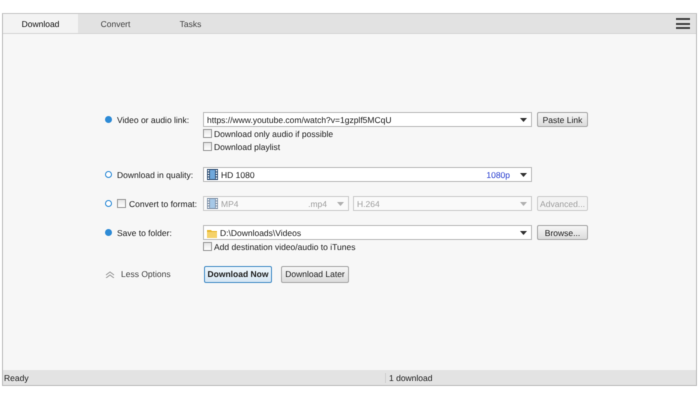  Describe the element at coordinates (367, 119) in the screenshot. I see `url-field: https://www.youtube.com/watch?v=1gzplf5MCqU` at that location.